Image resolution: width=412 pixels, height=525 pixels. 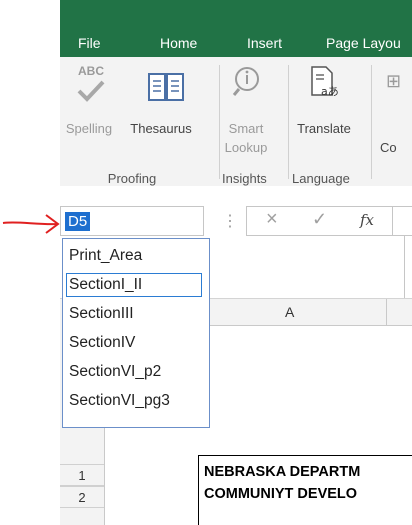 I want to click on cell-a1: NEBRASKA DEPARTM, so click(x=282, y=472).